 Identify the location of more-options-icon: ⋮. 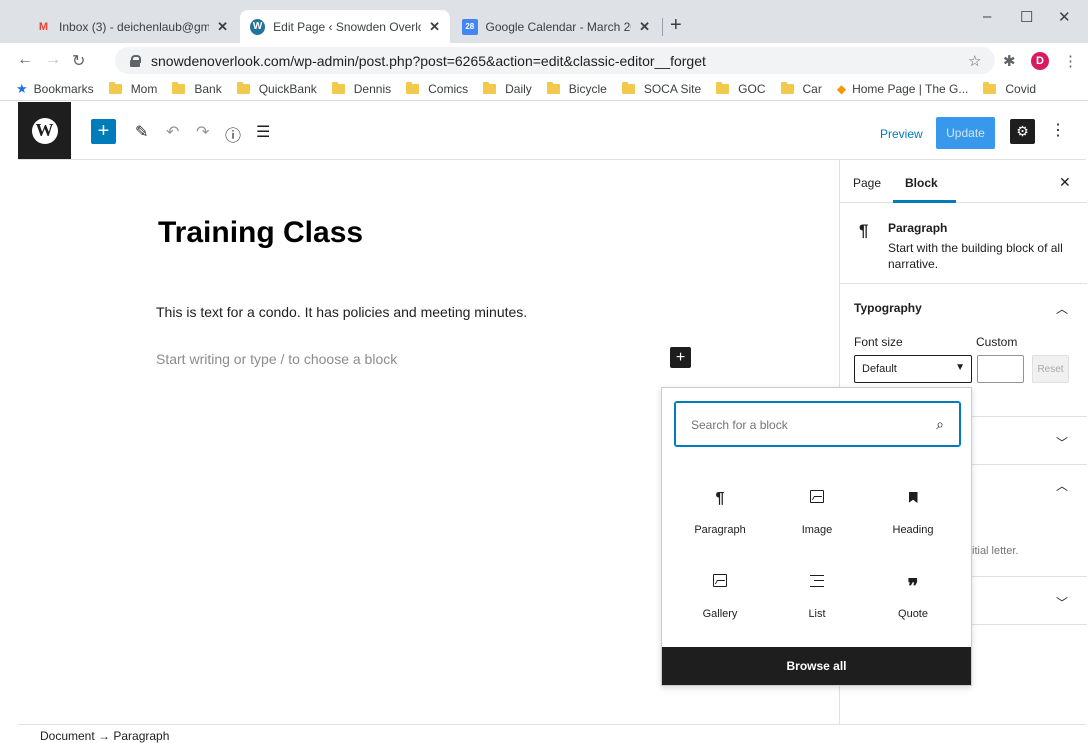
(1058, 130).